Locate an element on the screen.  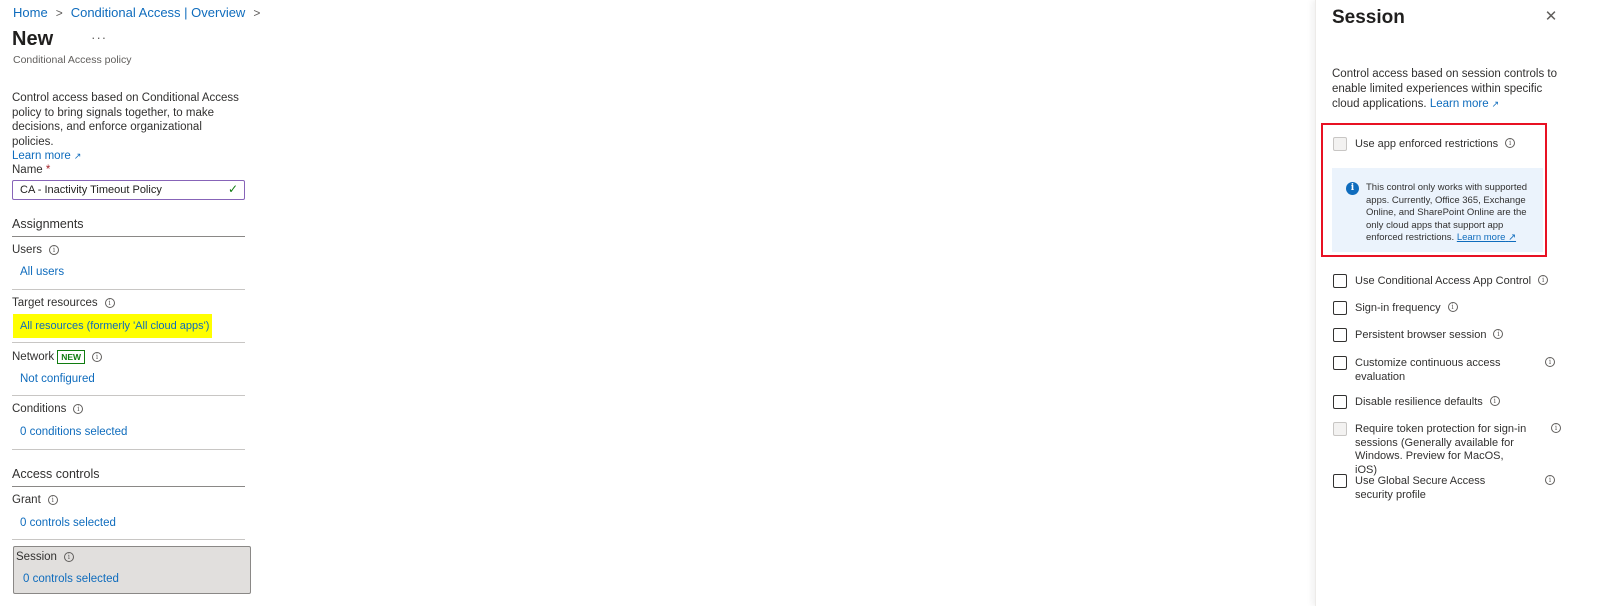
more-options-icon: ··· is located at coordinates (99, 37).